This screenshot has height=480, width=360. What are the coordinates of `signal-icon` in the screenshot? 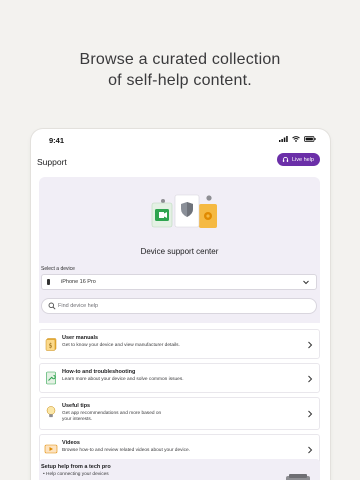 It's located at (283, 139).